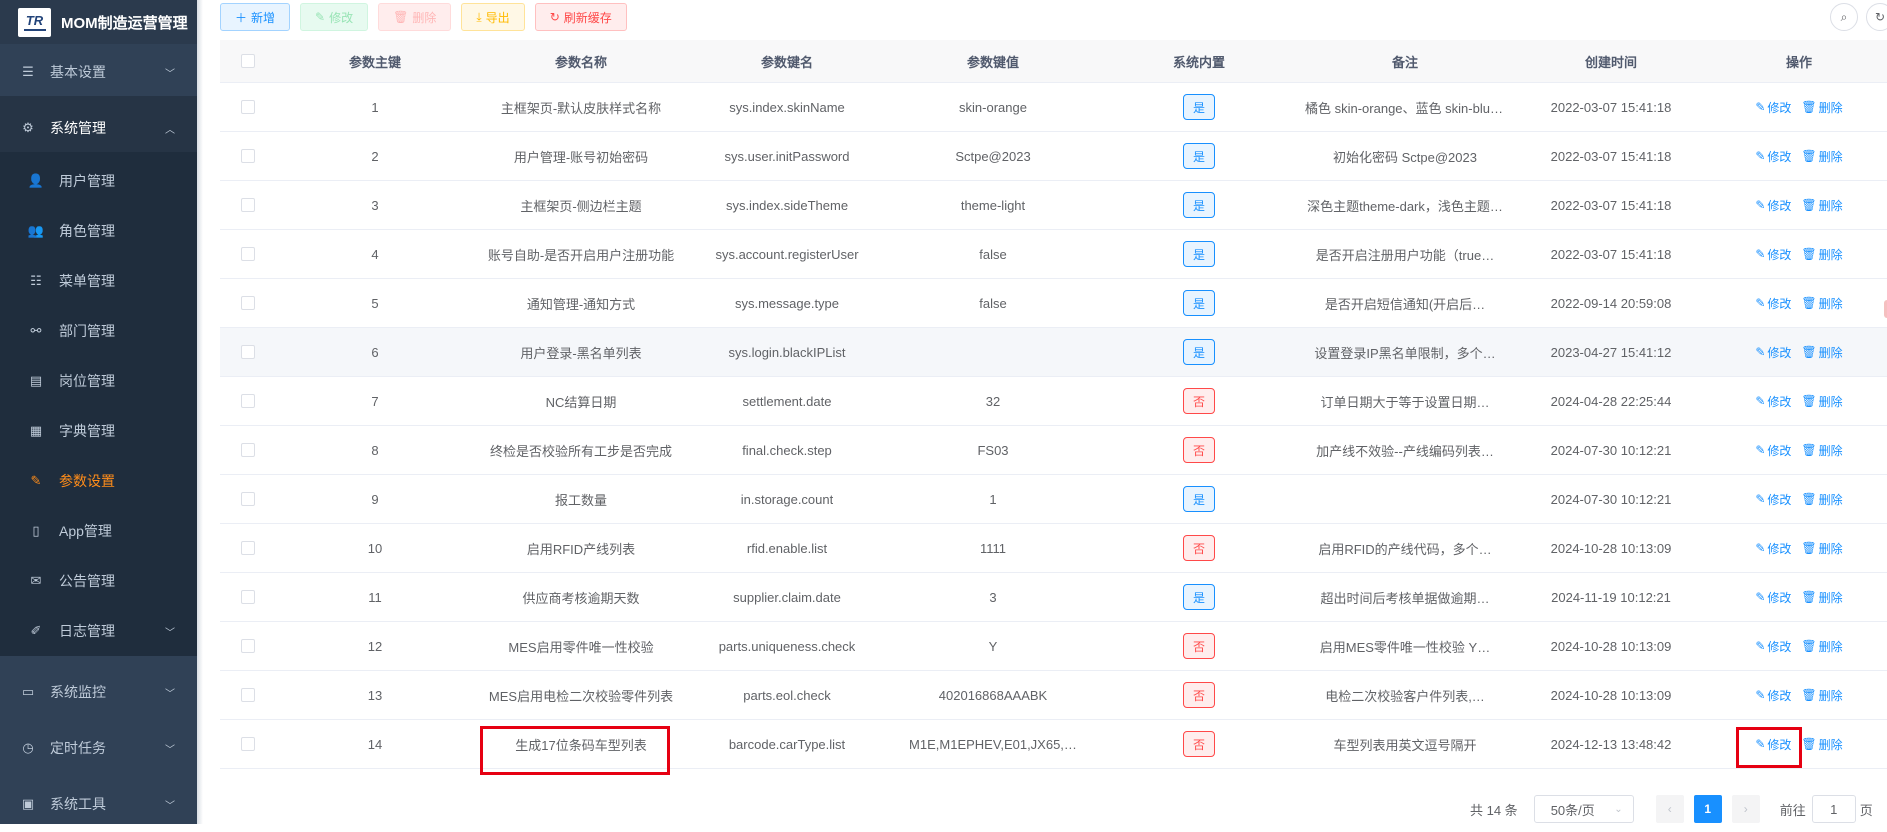  I want to click on delete-button: 🗑 删除, so click(415, 17).